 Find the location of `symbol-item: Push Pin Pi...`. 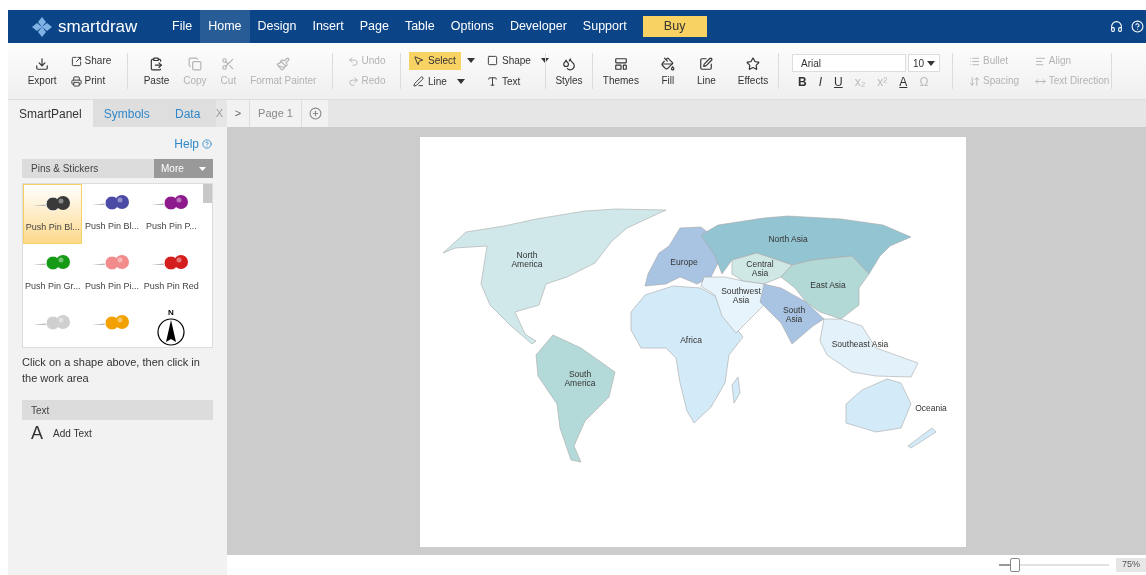

symbol-item: Push Pin Pi... is located at coordinates (112, 274).